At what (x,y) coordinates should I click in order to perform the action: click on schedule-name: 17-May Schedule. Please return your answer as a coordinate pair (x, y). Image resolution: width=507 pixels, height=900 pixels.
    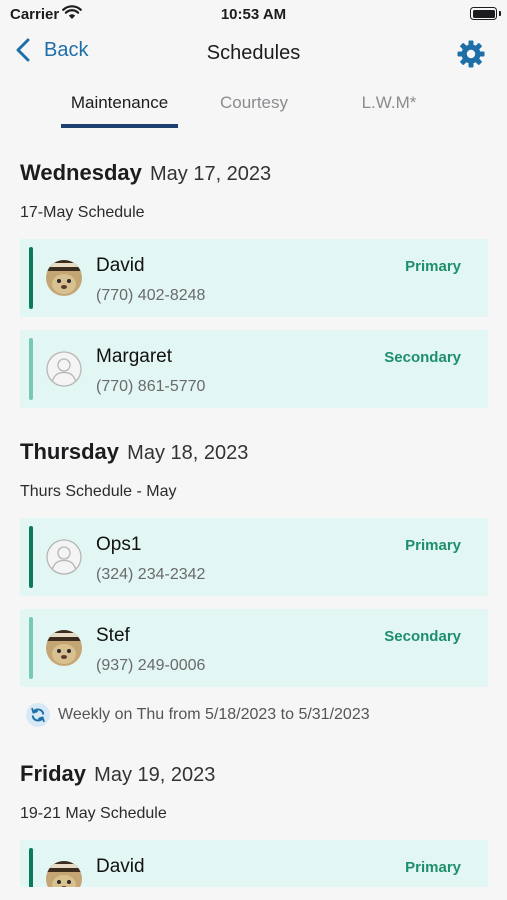
    Looking at the image, I should click on (82, 212).